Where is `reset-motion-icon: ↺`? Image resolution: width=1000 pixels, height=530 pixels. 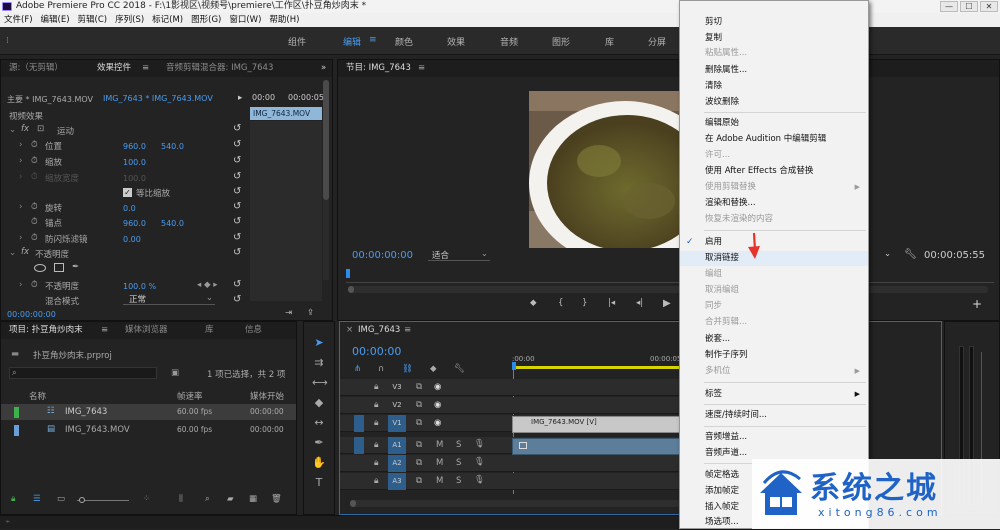 reset-motion-icon: ↺ is located at coordinates (237, 128).